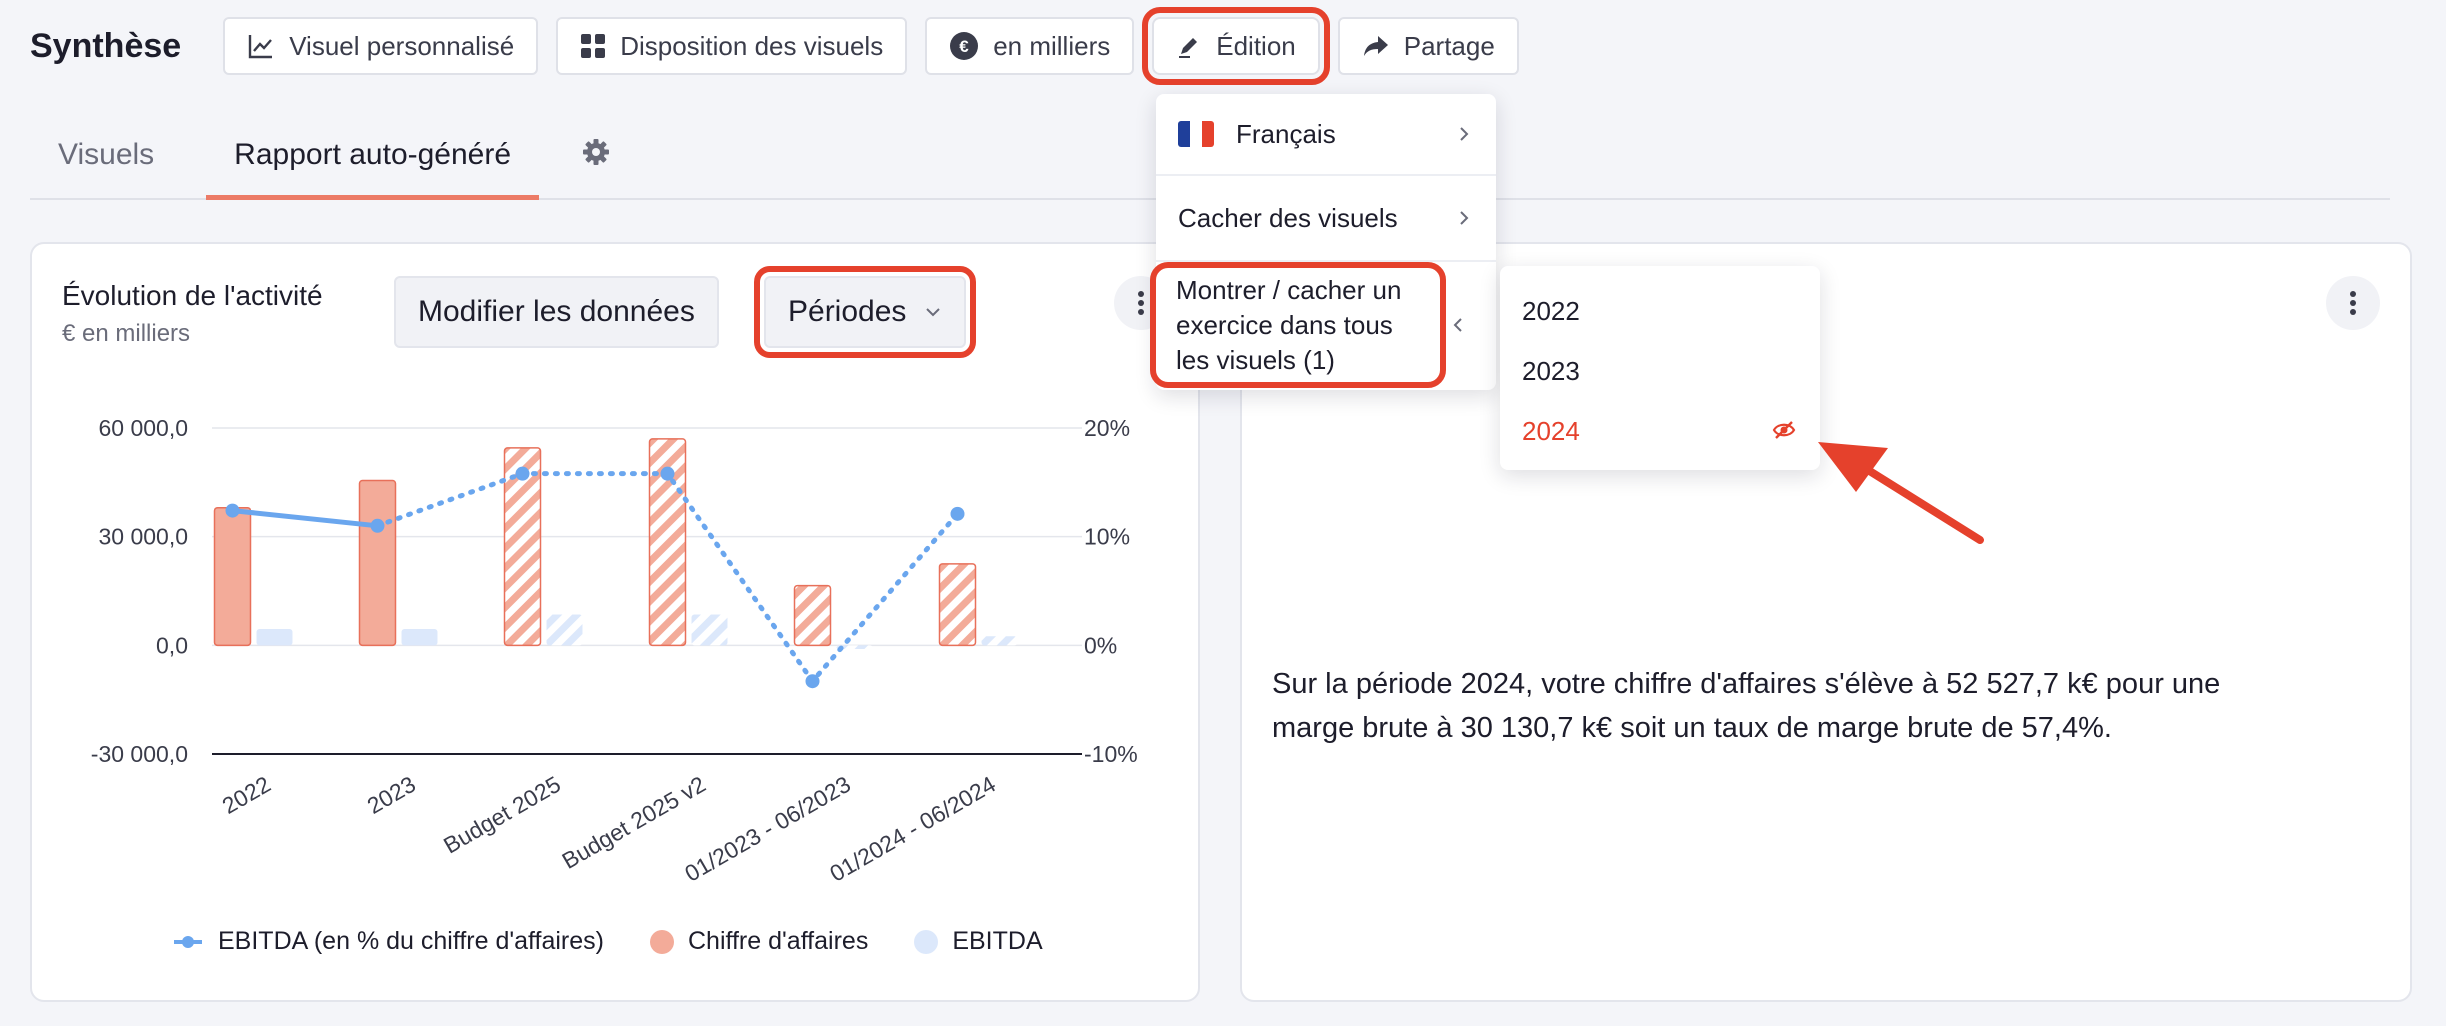 This screenshot has height=1026, width=2446. I want to click on eye-off-icon, so click(1784, 430).